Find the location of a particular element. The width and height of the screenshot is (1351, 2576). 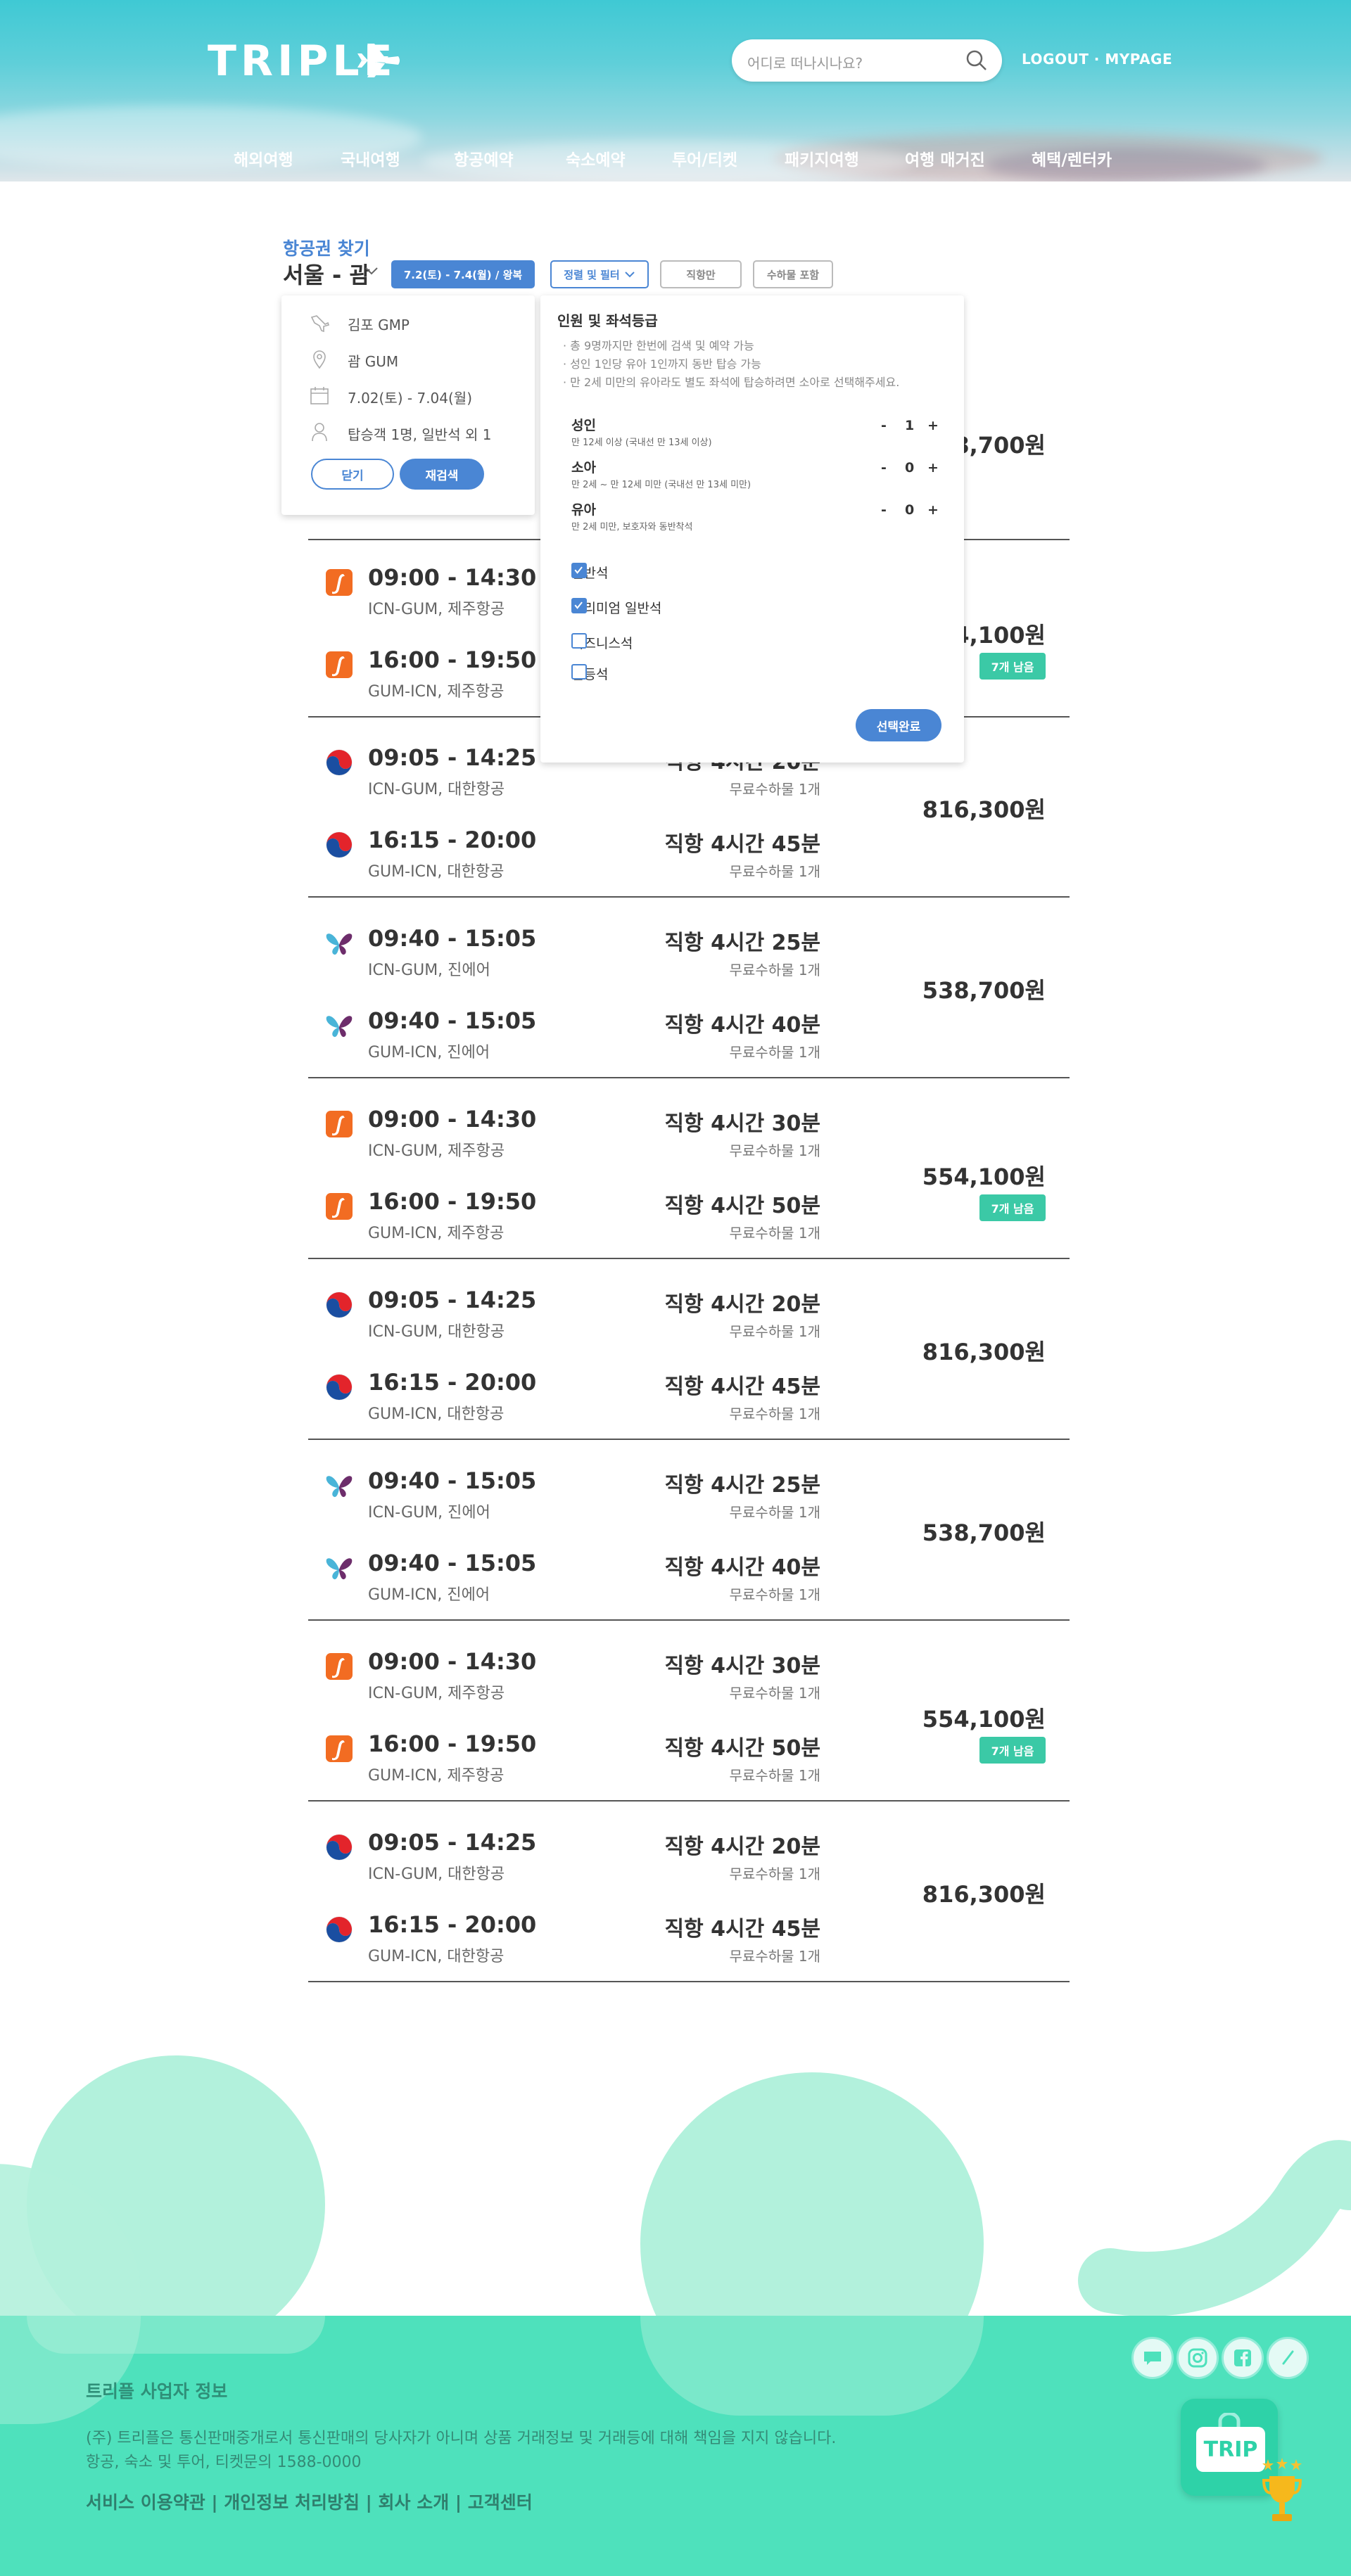

nav-item: 항공예약 is located at coordinates (484, 158).